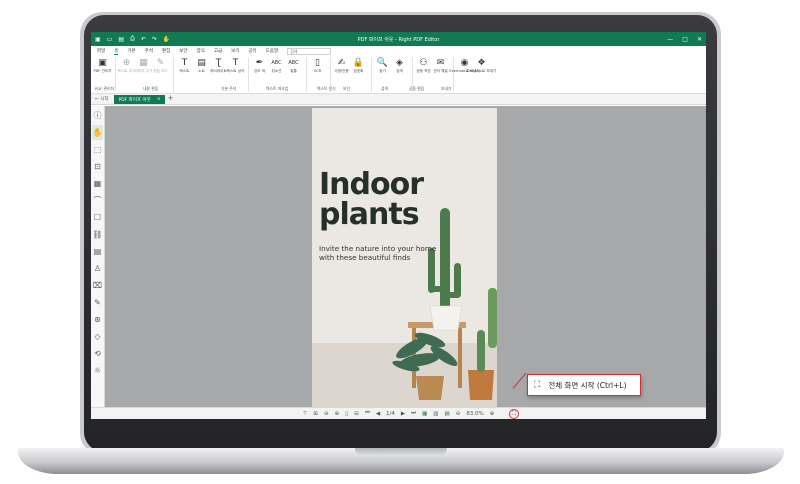  What do you see at coordinates (97, 149) in the screenshot?
I see `select-icon: ⬚` at bounding box center [97, 149].